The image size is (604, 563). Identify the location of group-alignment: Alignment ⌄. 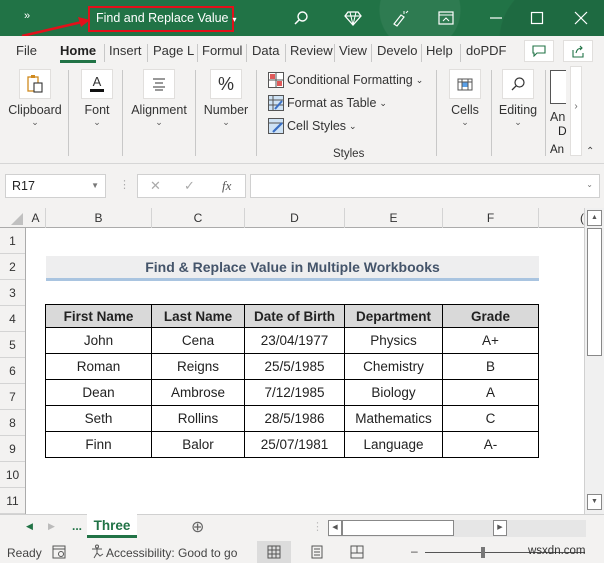
(159, 97).